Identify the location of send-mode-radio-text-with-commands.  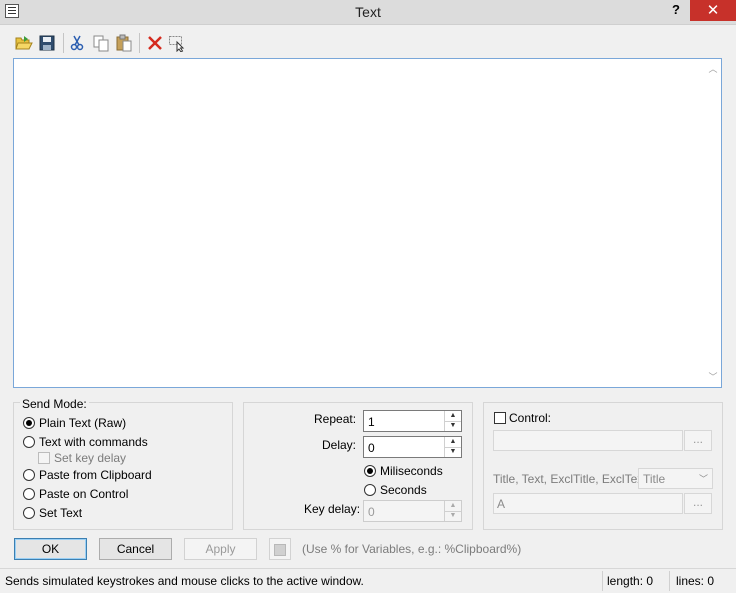
(29, 442).